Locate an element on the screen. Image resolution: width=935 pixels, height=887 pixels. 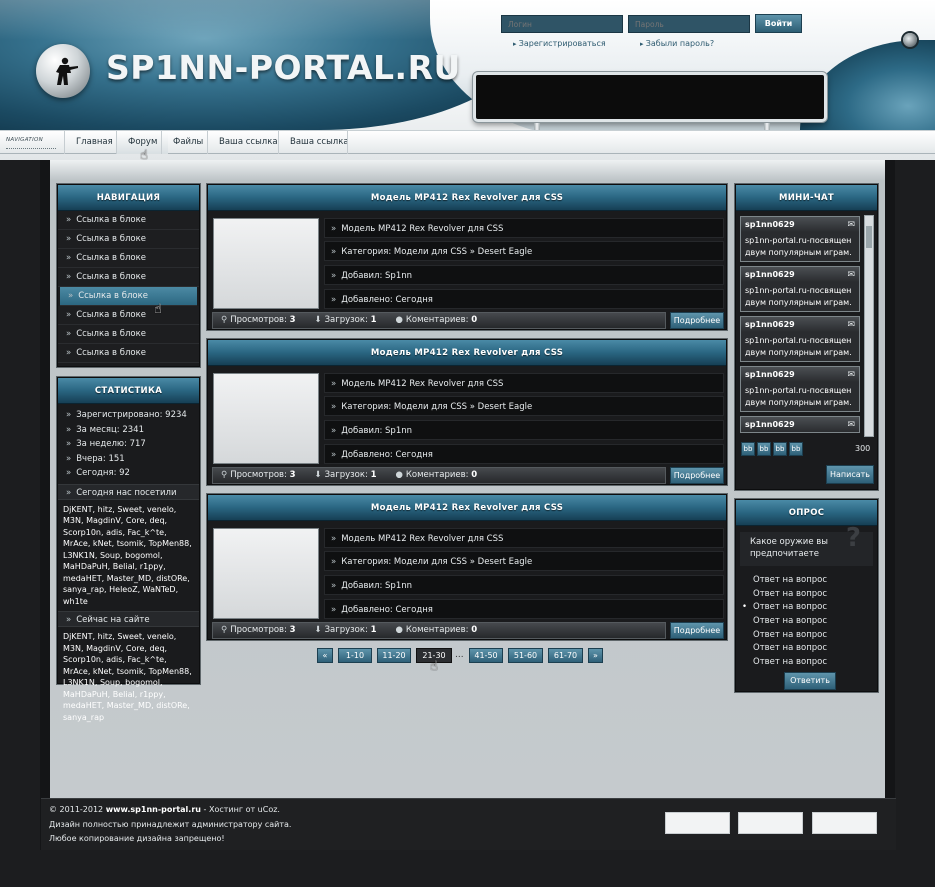
chat-scrollbar-thumb is located at coordinates (869, 237).